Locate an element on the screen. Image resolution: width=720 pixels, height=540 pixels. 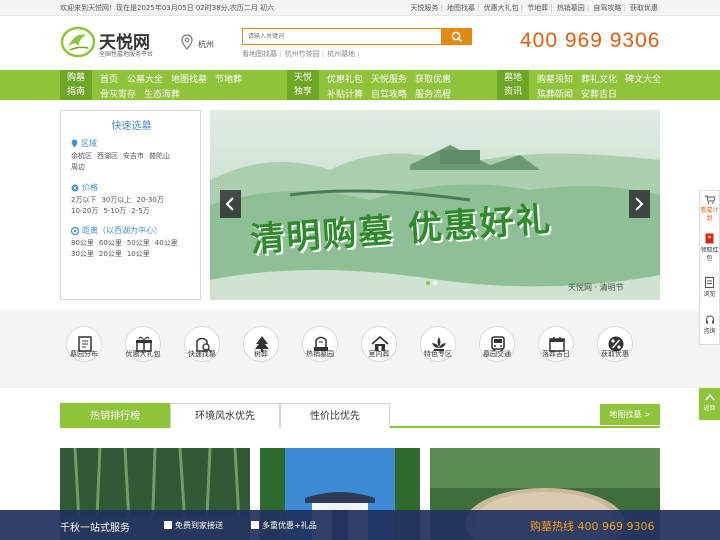
price-option: 20-30万 is located at coordinates (149, 200).